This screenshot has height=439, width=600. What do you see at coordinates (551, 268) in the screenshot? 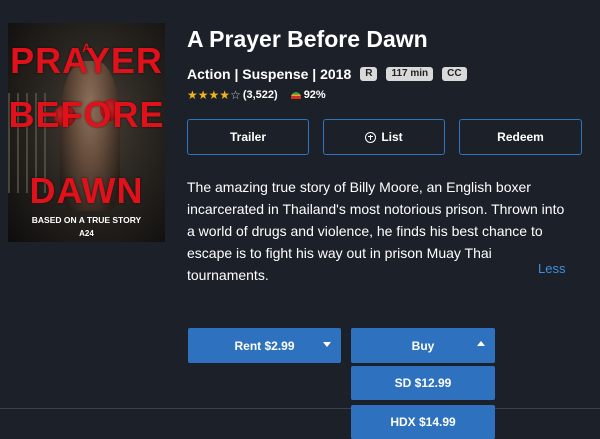
I see `less-link: Less` at bounding box center [551, 268].